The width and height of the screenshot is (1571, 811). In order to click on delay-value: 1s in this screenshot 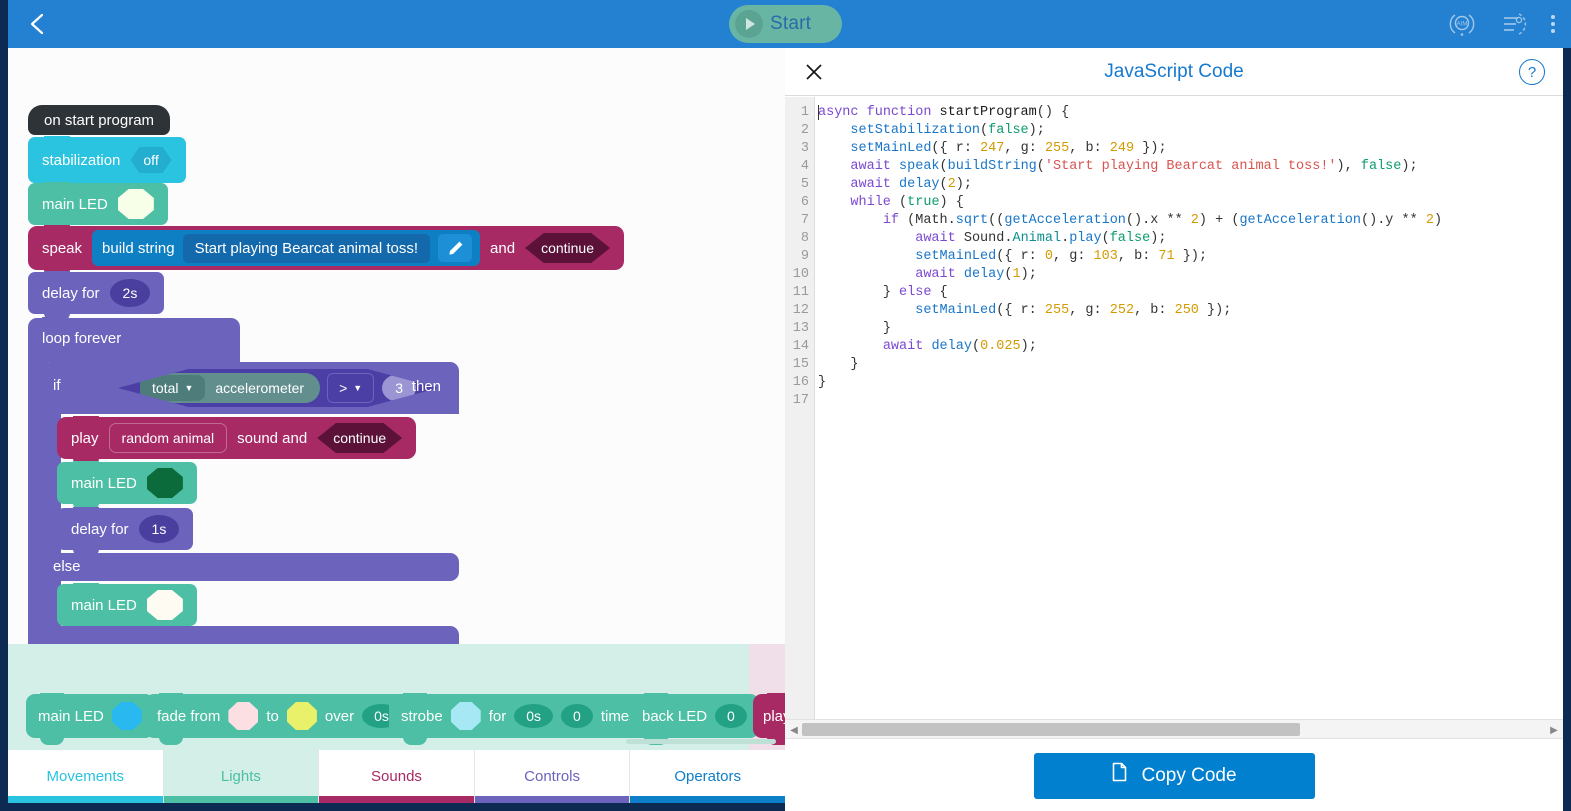, I will do `click(159, 529)`.